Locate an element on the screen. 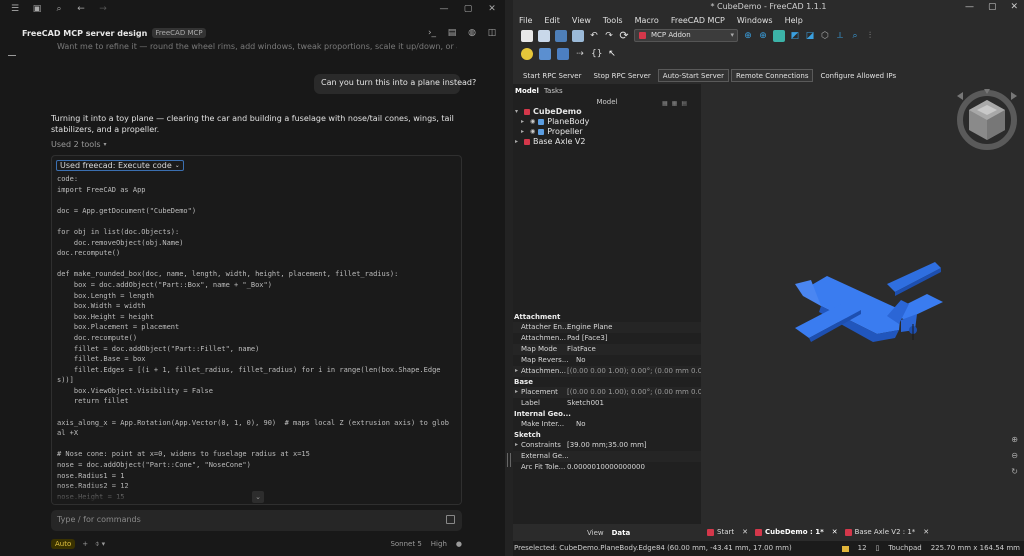  group-icon is located at coordinates (545, 54).